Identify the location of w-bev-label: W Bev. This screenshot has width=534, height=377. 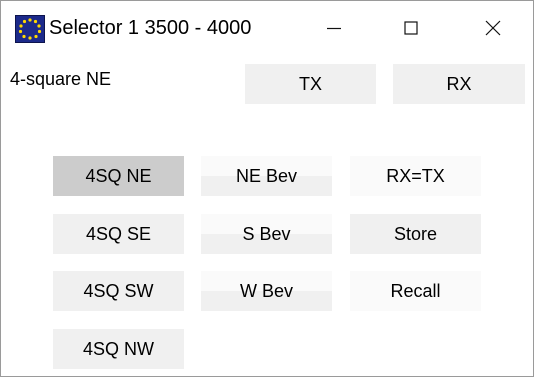
(266, 291).